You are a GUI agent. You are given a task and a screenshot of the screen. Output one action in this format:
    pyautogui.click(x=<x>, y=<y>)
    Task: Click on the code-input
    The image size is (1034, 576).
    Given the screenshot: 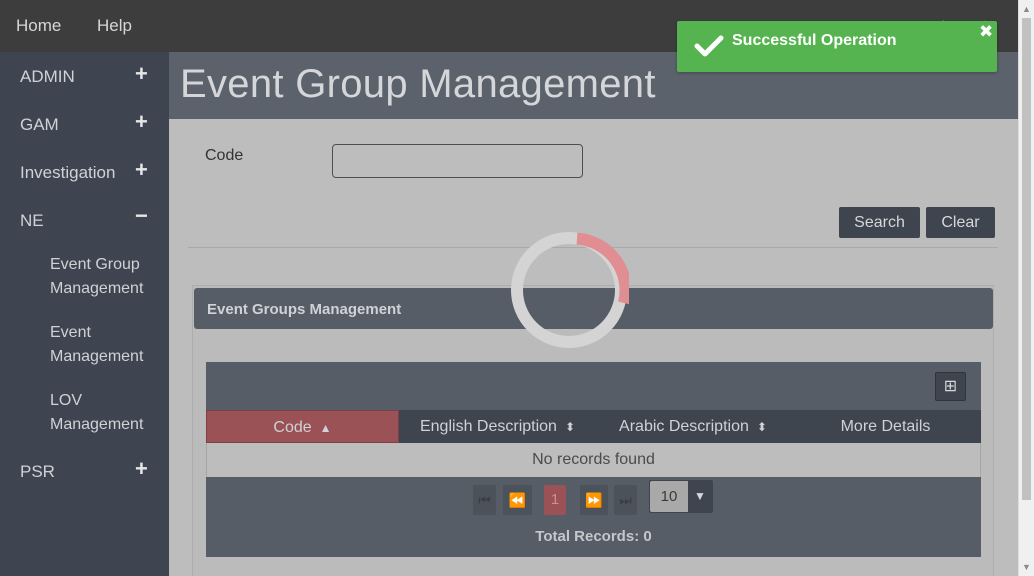 What is the action you would take?
    pyautogui.click(x=457, y=161)
    